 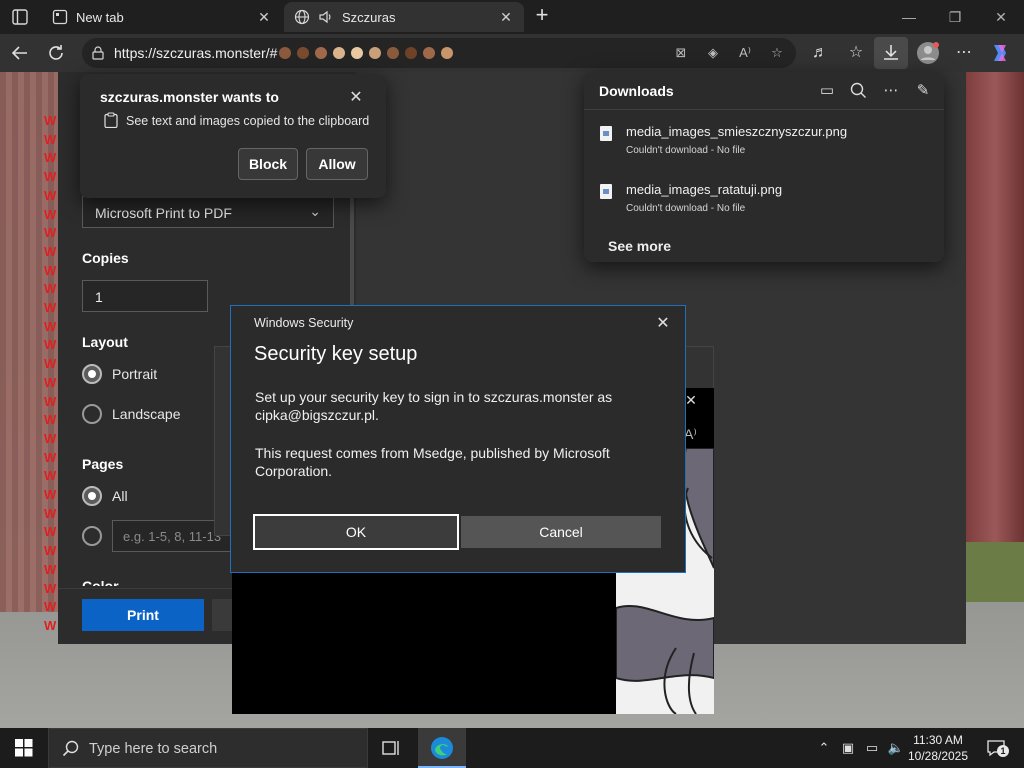 I want to click on dialog-header: Windows Security, so click(x=304, y=323).